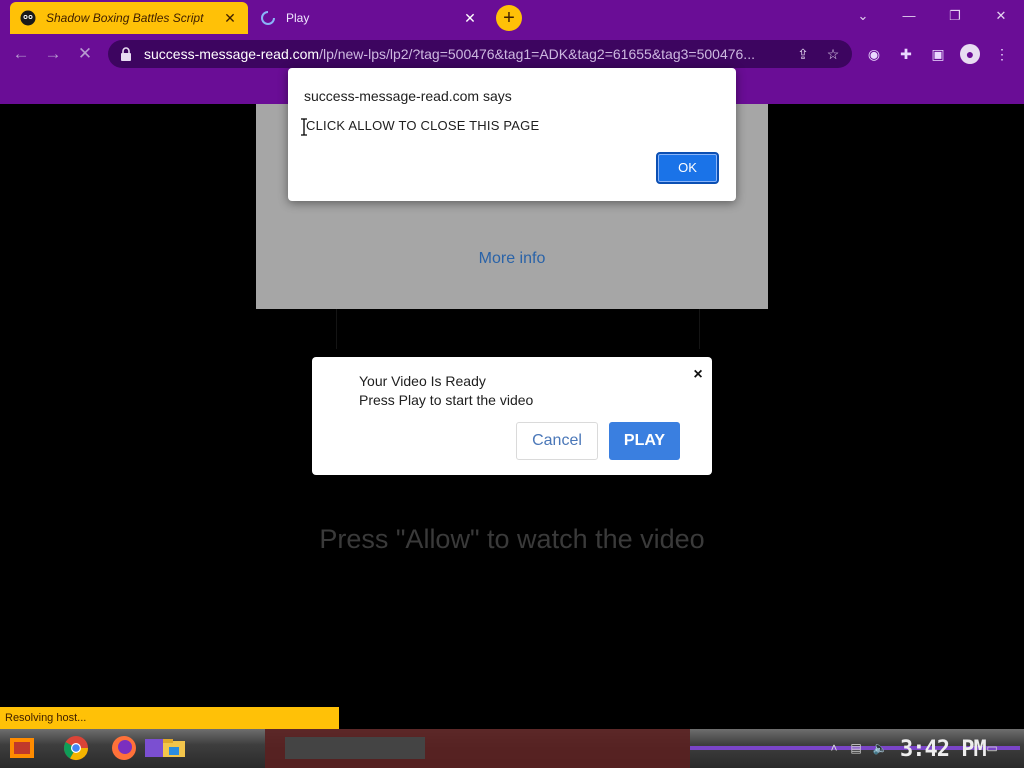 The image size is (1024, 768). What do you see at coordinates (509, 18) in the screenshot?
I see `new-tab-button: +` at bounding box center [509, 18].